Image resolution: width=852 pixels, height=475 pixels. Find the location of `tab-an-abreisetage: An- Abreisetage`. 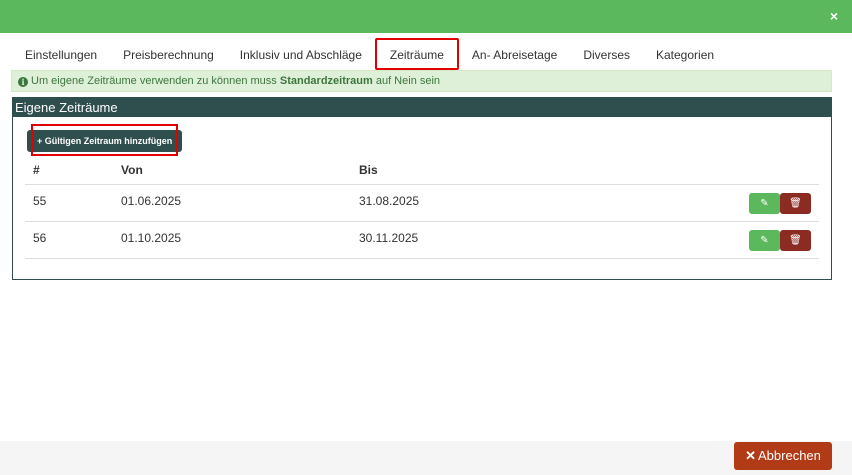

tab-an-abreisetage: An- Abreisetage is located at coordinates (514, 54).